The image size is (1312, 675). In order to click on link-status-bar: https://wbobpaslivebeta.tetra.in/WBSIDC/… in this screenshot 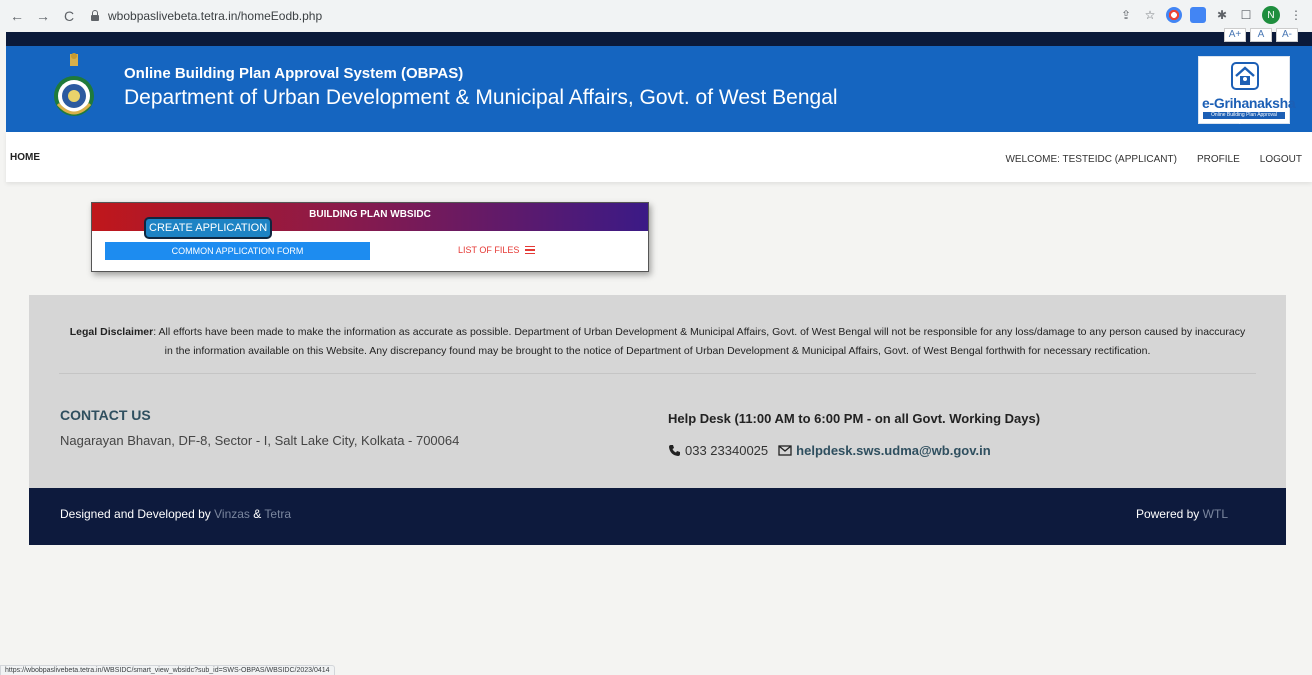, I will do `click(167, 670)`.